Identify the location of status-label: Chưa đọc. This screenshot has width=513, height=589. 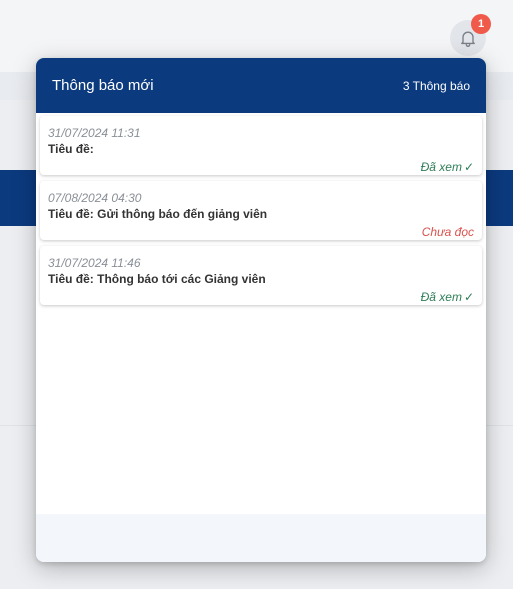
(447, 232).